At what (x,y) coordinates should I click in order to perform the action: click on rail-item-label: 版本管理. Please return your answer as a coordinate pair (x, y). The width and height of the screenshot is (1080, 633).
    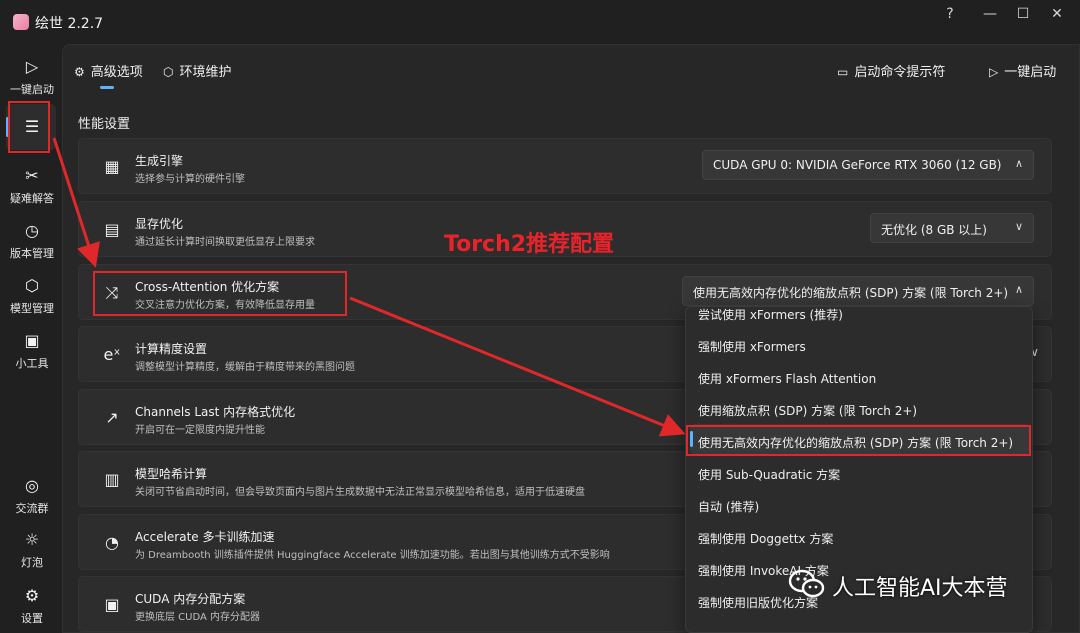
    Looking at the image, I should click on (32, 253).